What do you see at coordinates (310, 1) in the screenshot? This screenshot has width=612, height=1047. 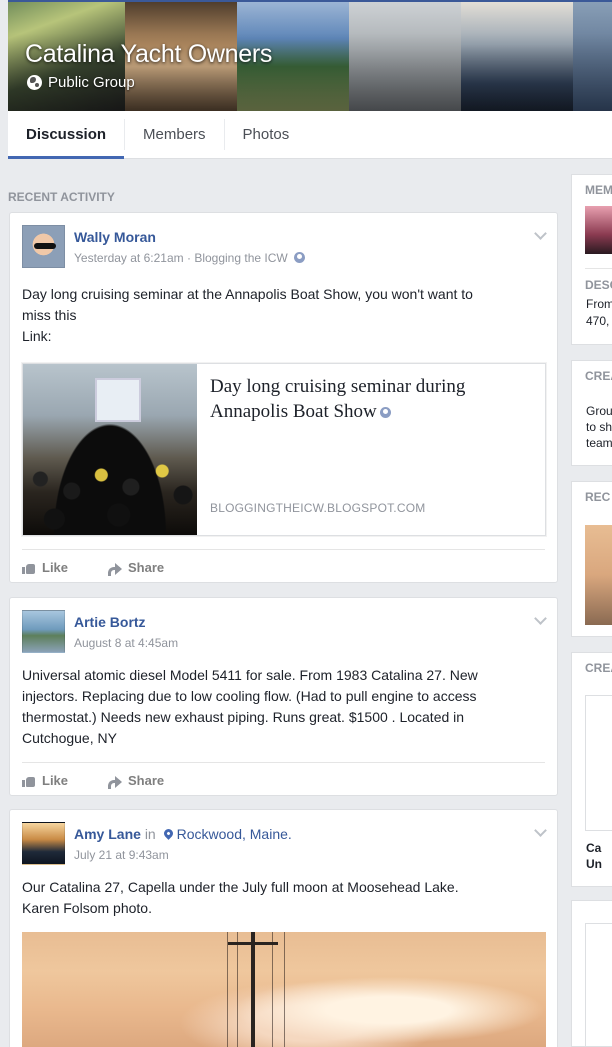 I see `top-accent-bar` at bounding box center [310, 1].